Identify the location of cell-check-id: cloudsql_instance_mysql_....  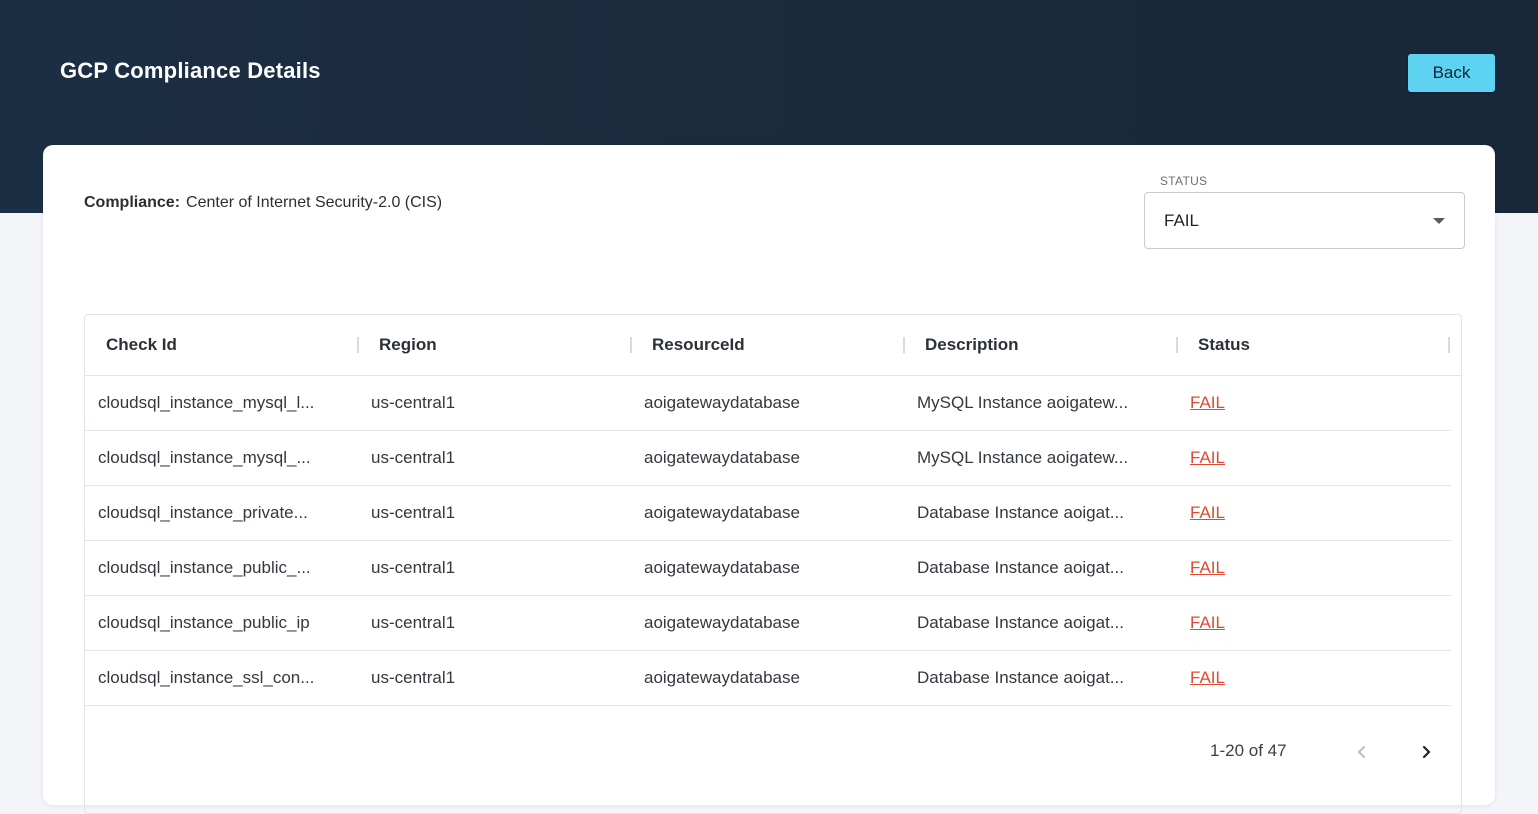
(204, 457).